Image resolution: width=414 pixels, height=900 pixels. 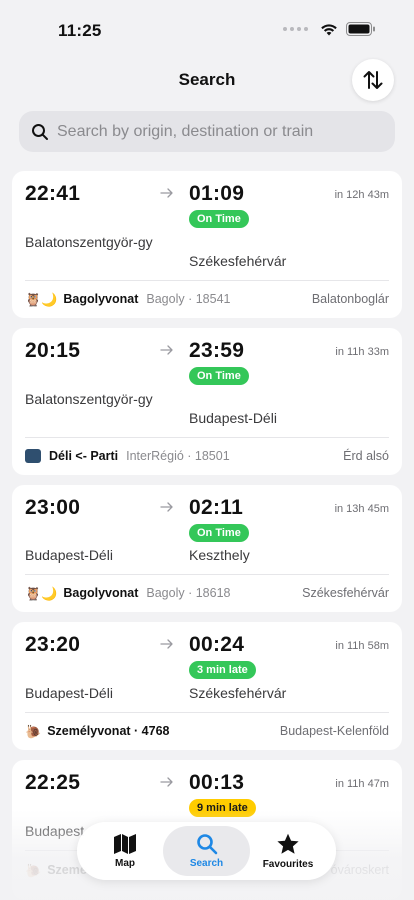 What do you see at coordinates (217, 131) in the screenshot?
I see `search-input` at bounding box center [217, 131].